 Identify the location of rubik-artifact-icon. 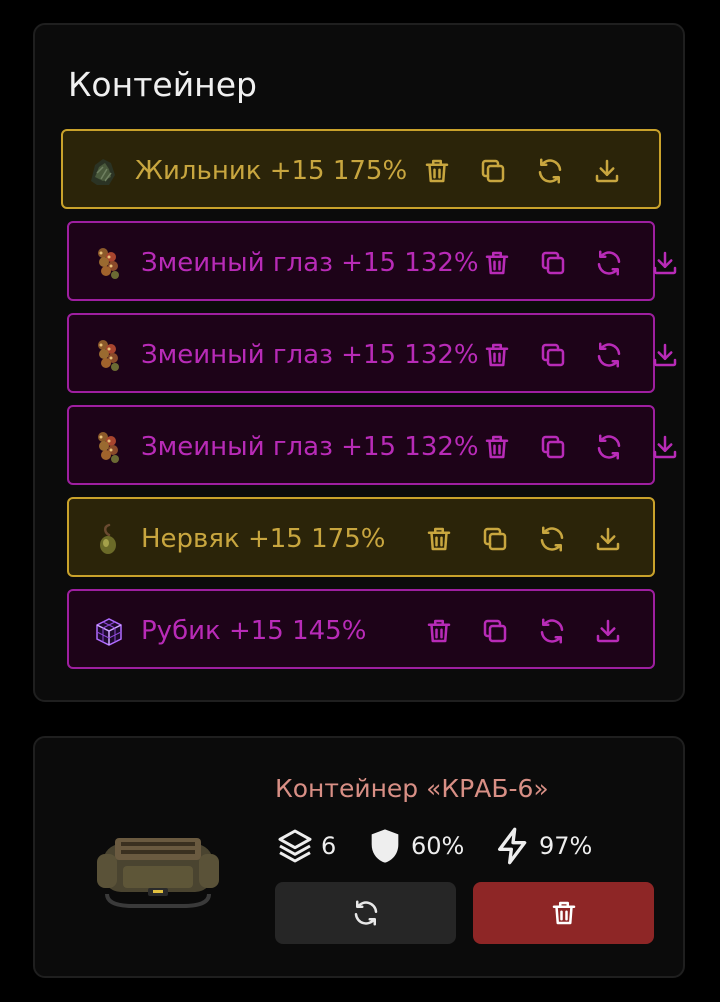
(109, 632).